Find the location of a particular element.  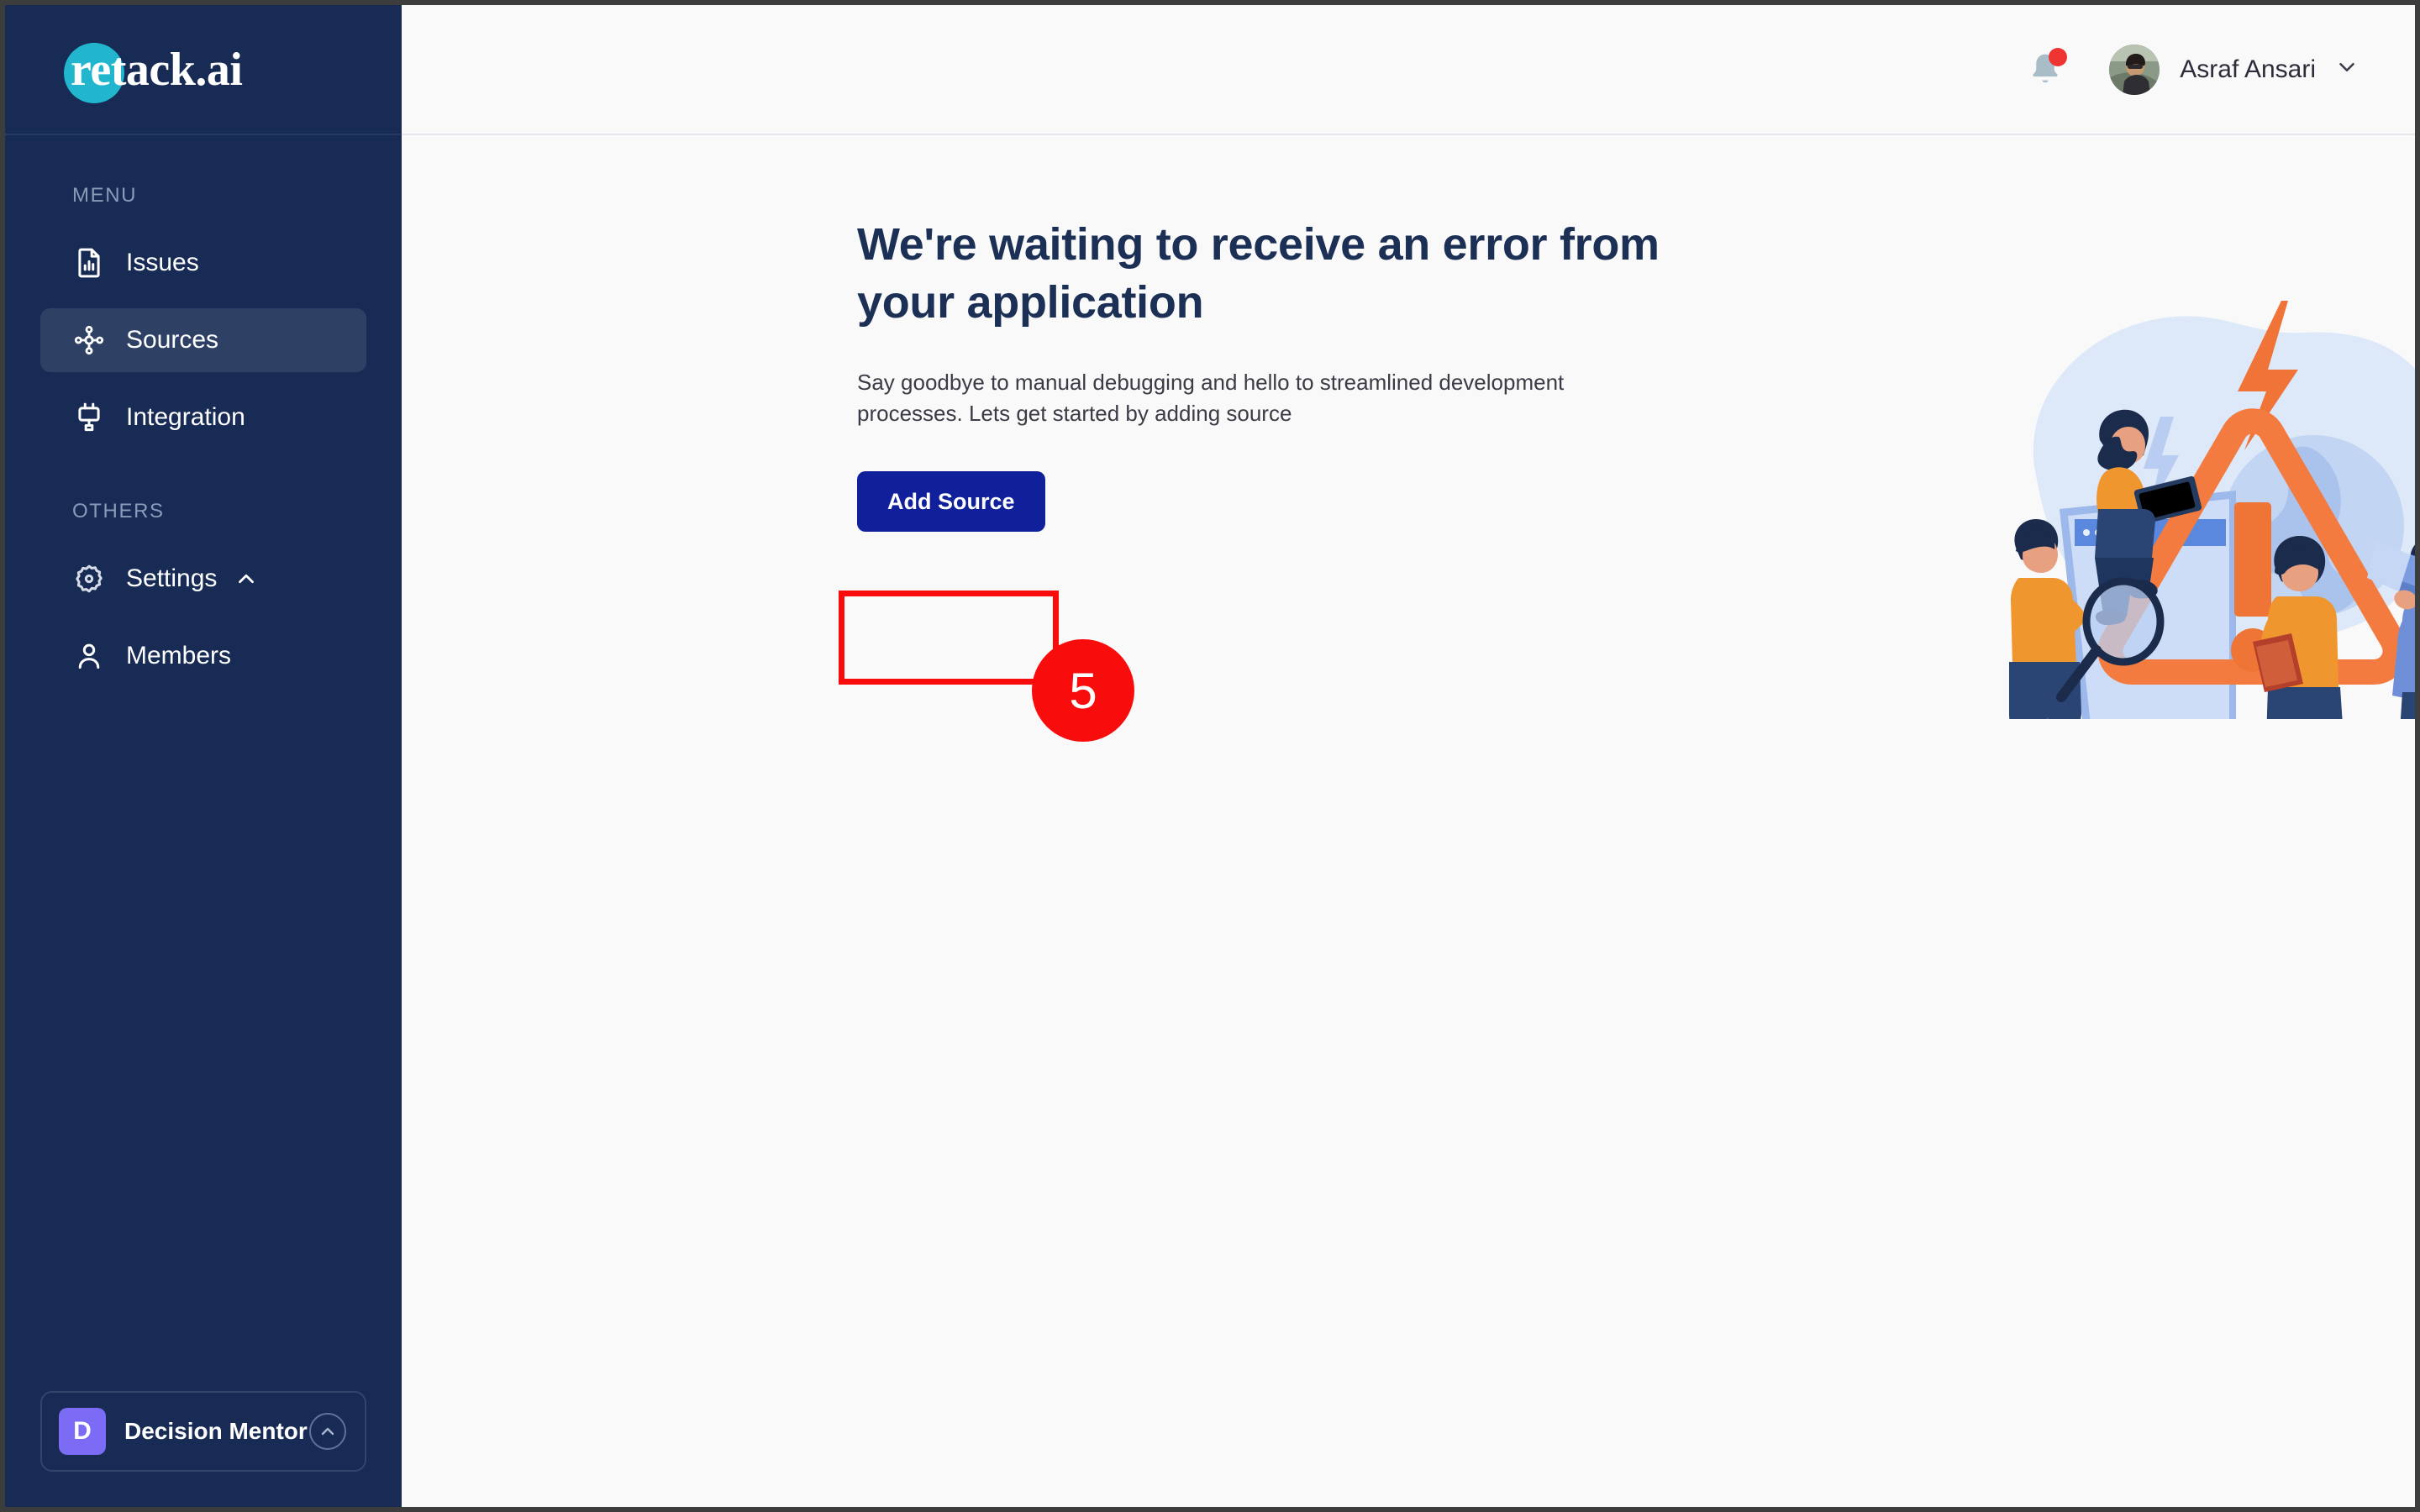

sidebar-section-others-label: OTHERS is located at coordinates (118, 511).